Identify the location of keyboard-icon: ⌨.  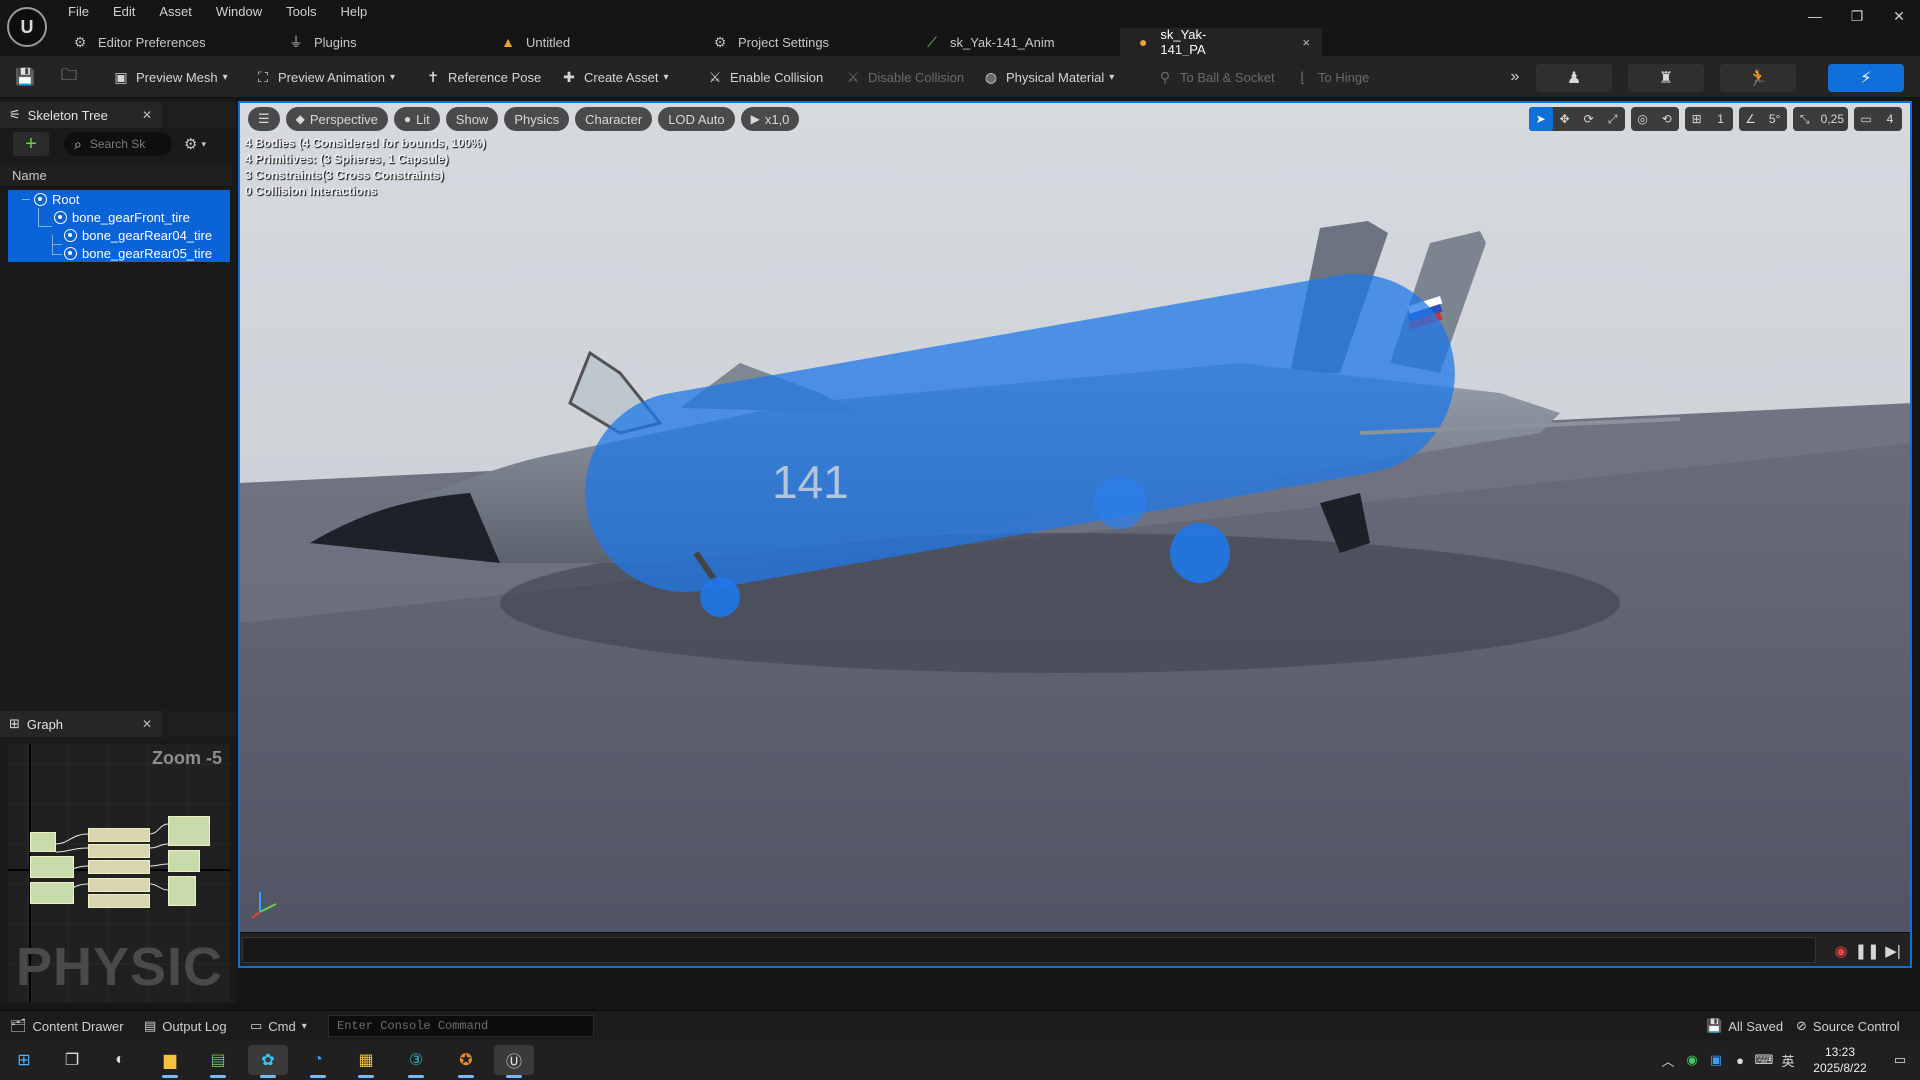
(1764, 1060).